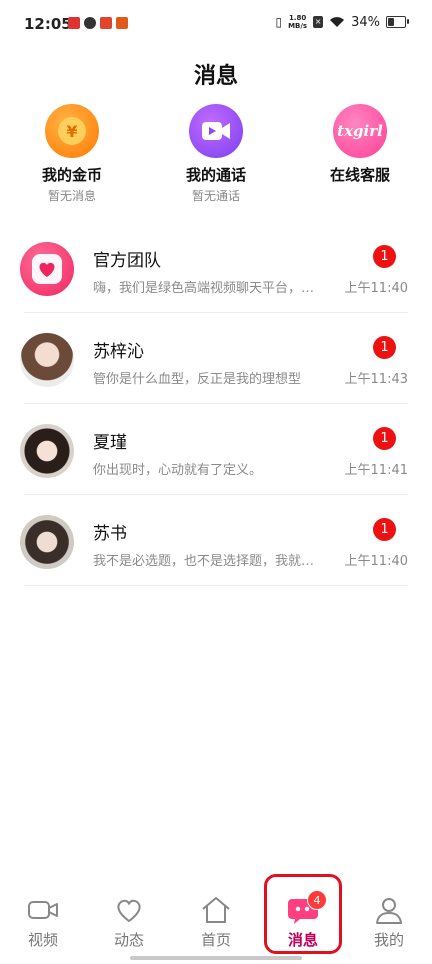 This screenshot has width=432, height=964. What do you see at coordinates (216, 25) in the screenshot?
I see `status-bar: 12:05 ▯ 1.80 MB/s × 34%` at bounding box center [216, 25].